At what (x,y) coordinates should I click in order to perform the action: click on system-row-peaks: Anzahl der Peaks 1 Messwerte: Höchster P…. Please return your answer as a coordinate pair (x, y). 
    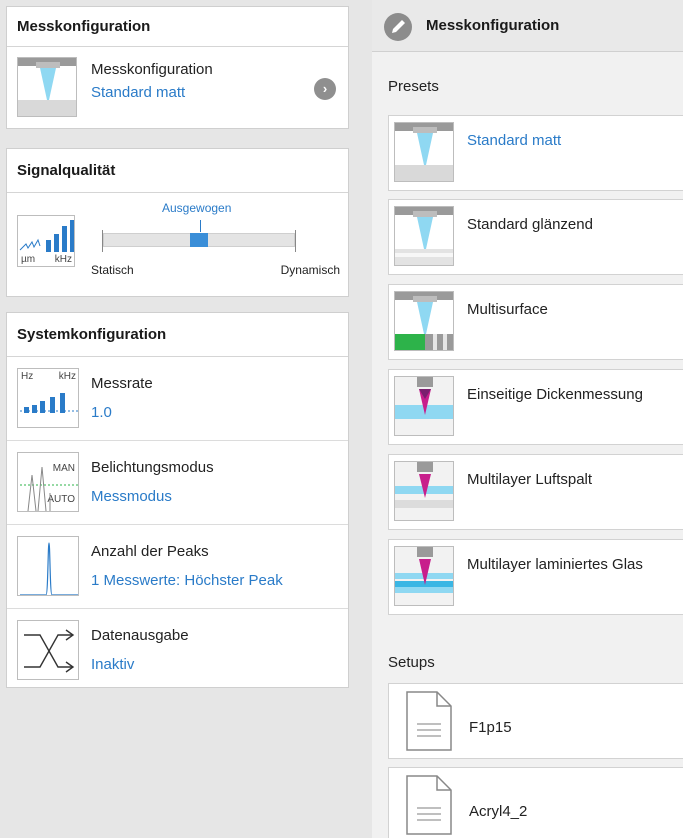
    Looking at the image, I should click on (177, 567).